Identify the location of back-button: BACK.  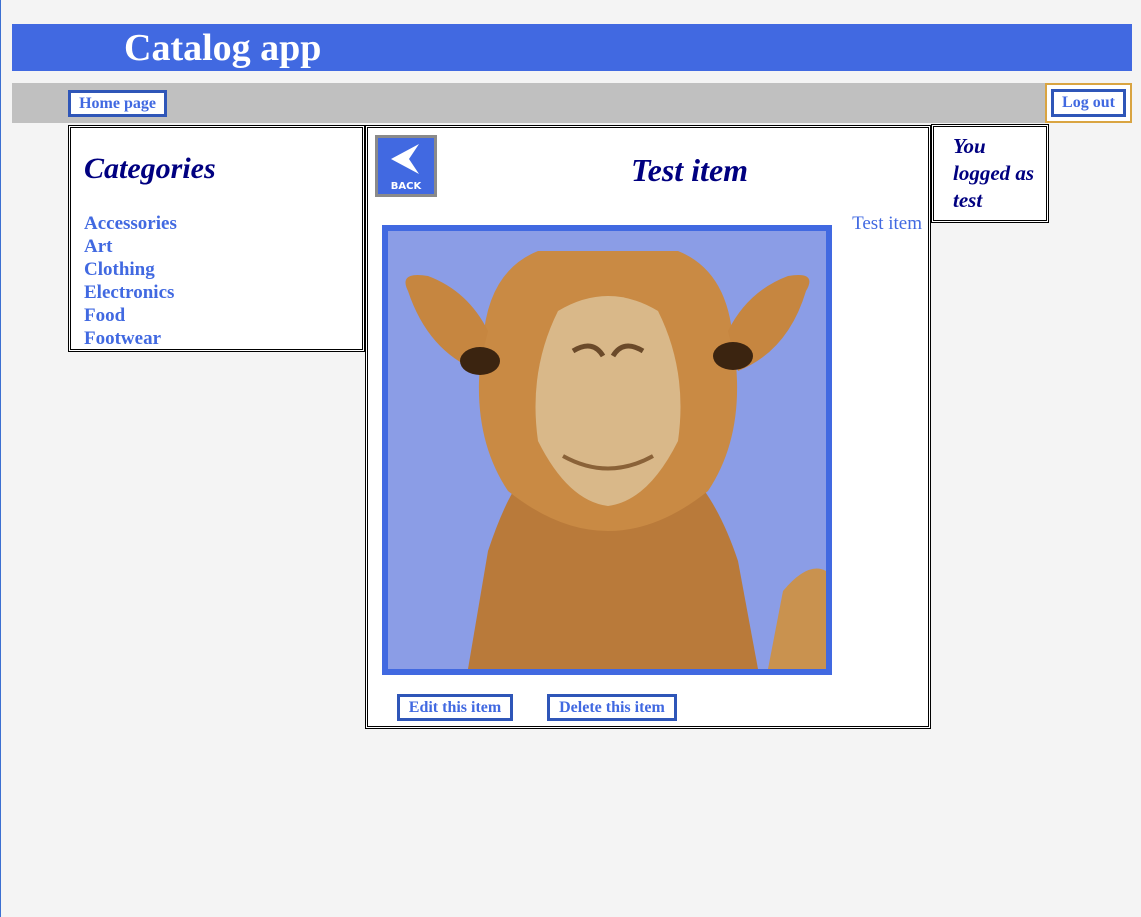
(406, 166).